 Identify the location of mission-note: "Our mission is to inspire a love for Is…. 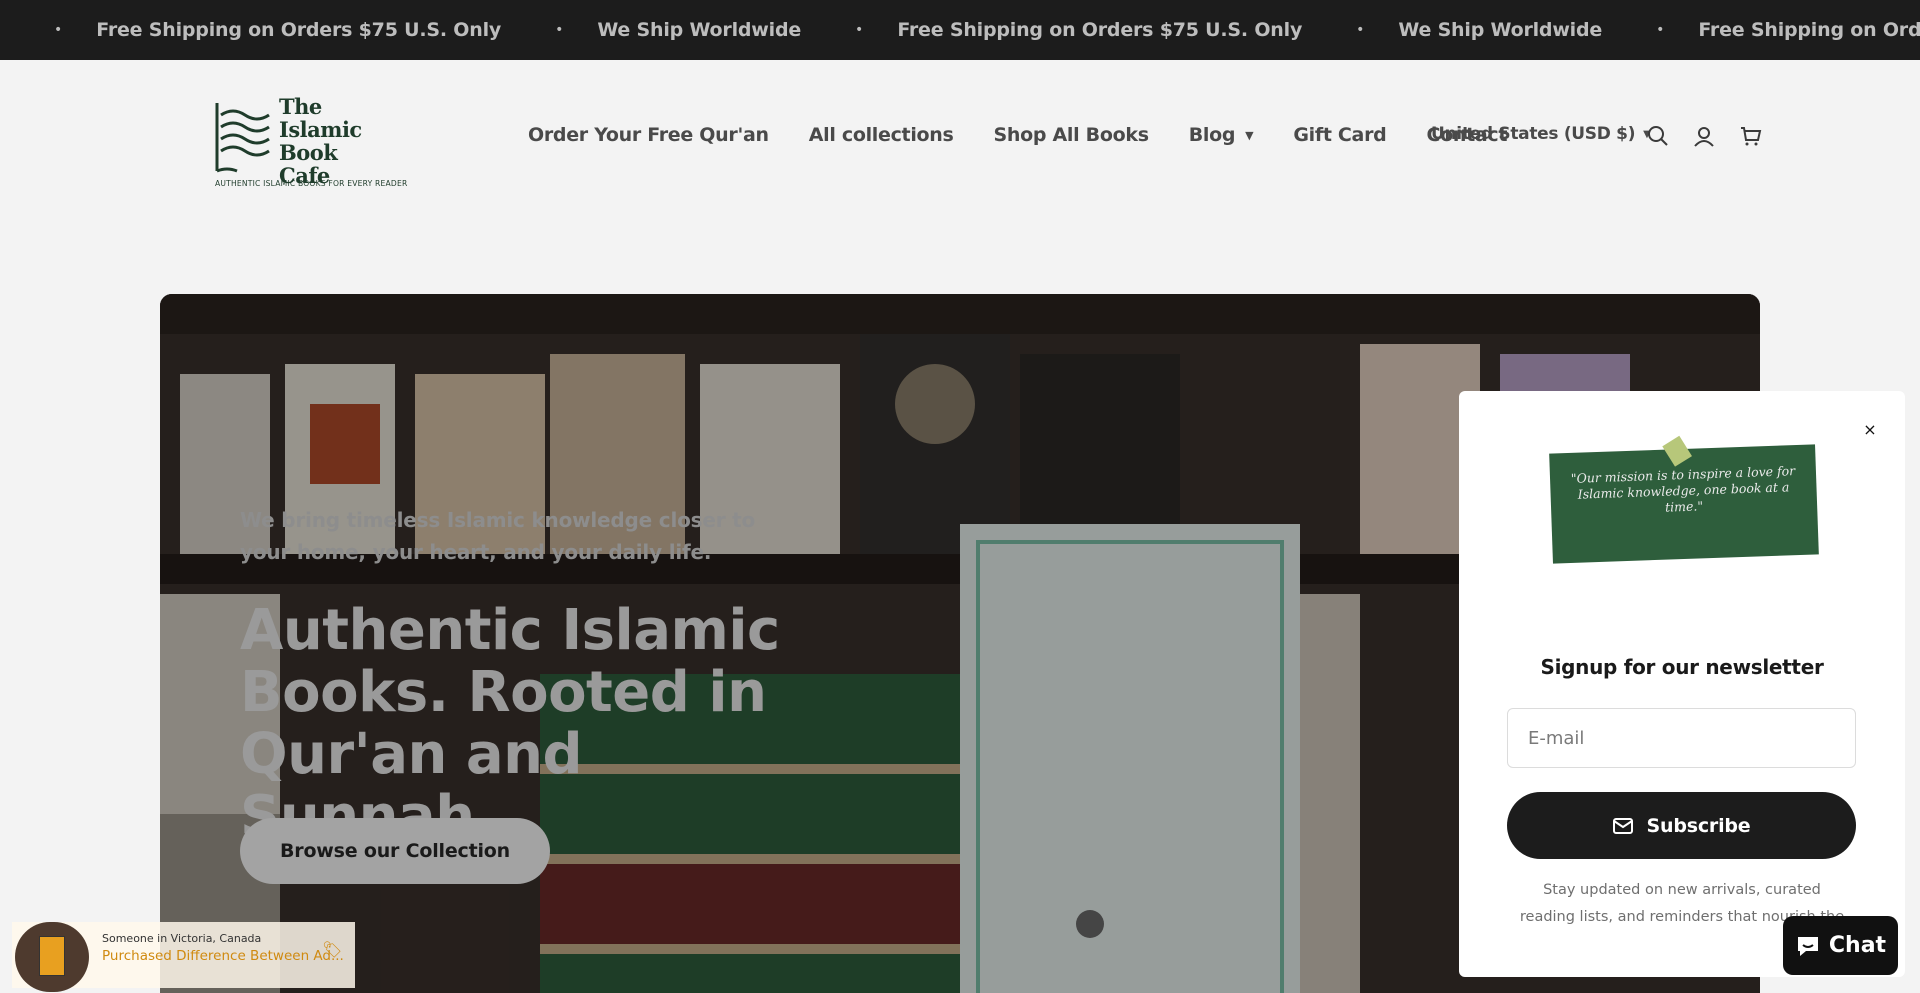
(1684, 499).